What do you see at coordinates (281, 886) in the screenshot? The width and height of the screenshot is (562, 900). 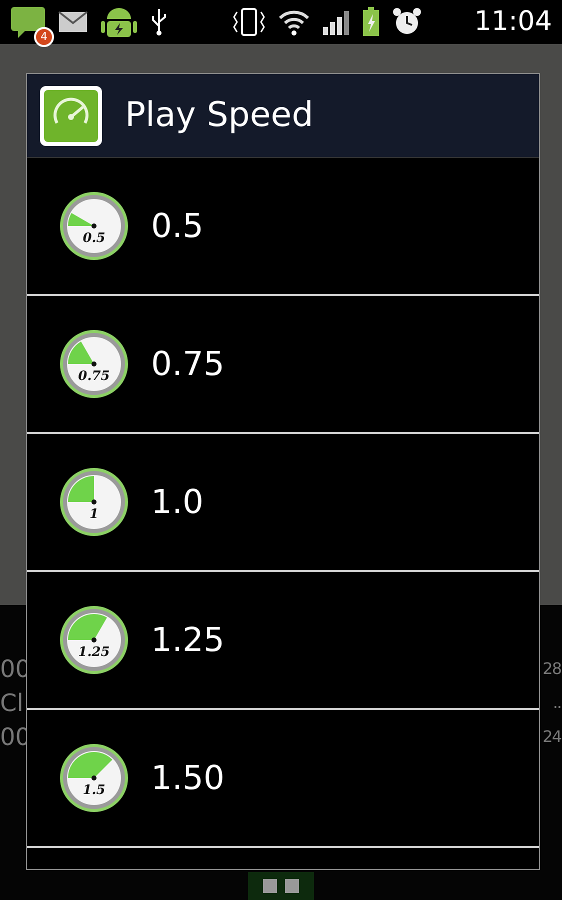 I see `page-indicator` at bounding box center [281, 886].